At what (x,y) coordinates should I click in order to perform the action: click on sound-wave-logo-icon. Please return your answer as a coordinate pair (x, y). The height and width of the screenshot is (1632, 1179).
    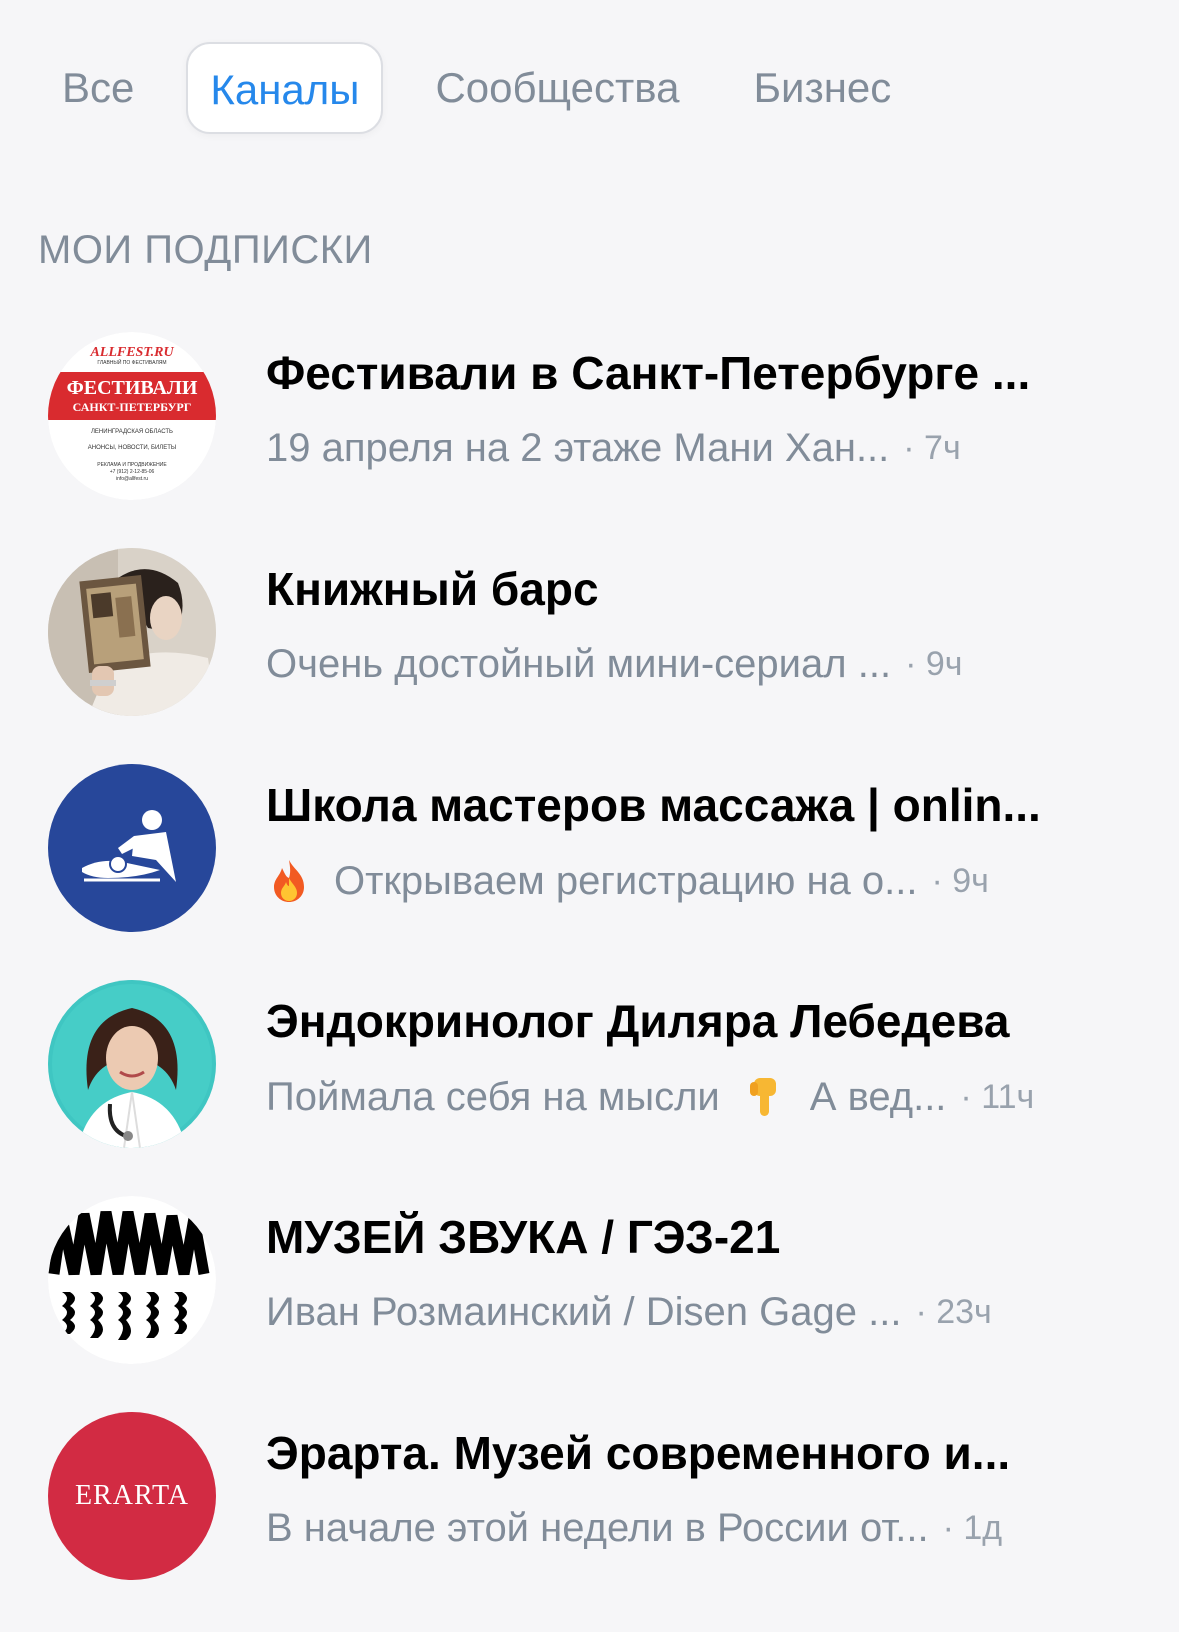
    Looking at the image, I should click on (132, 1280).